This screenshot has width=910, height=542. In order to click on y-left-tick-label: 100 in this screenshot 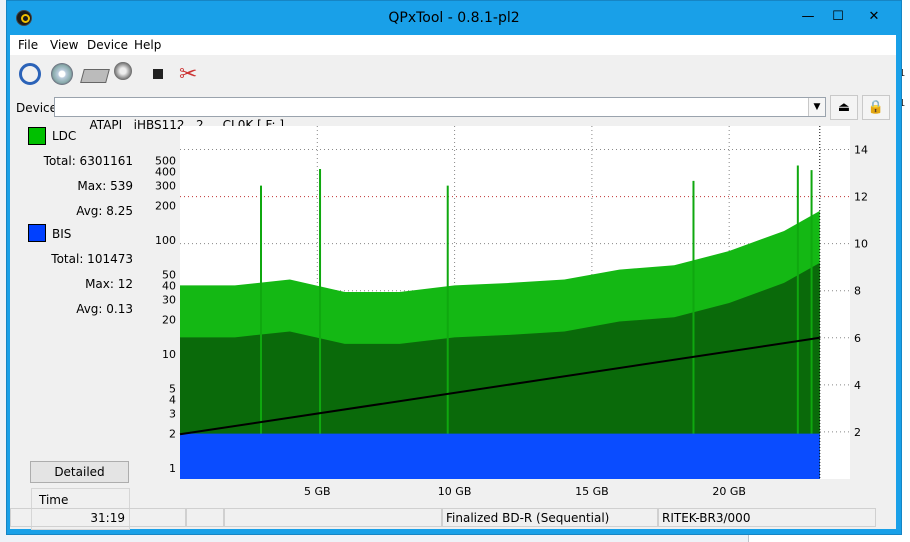, I will do `click(165, 240)`.